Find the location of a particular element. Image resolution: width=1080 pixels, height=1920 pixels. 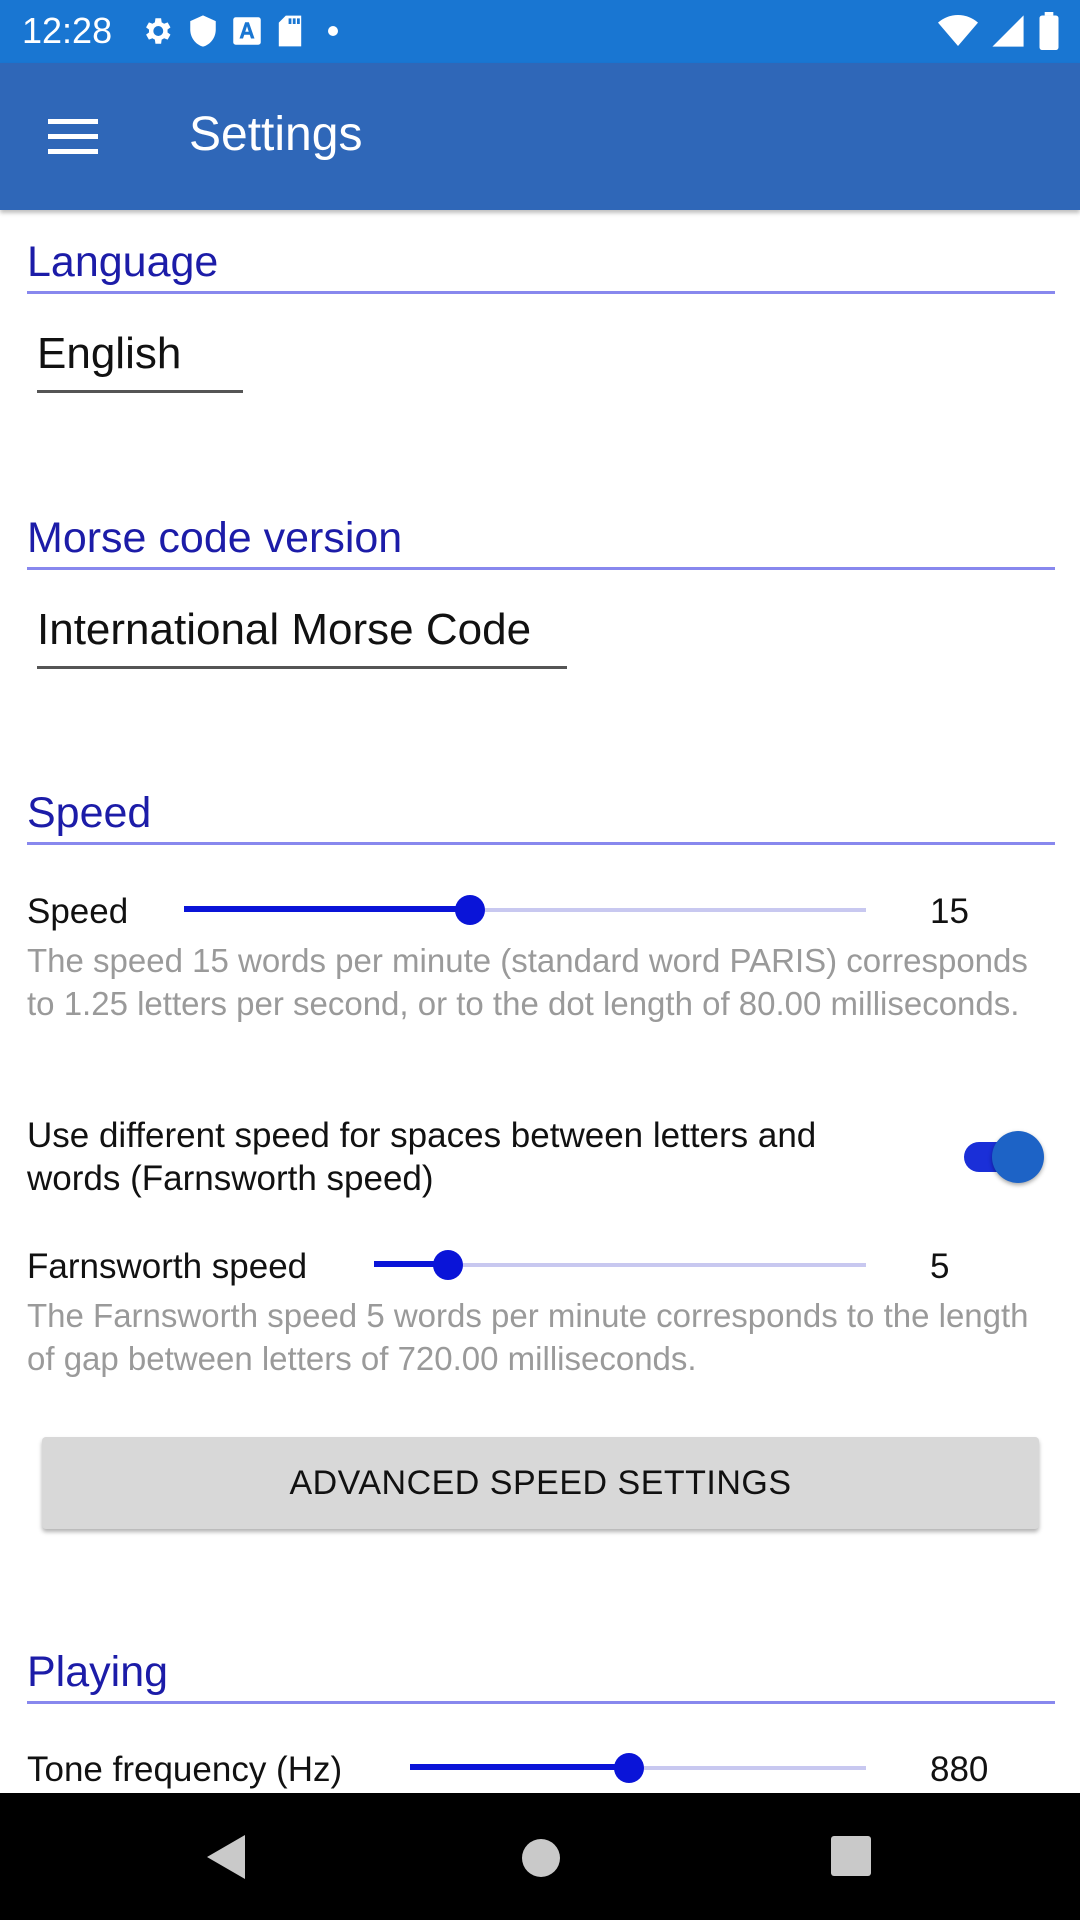

section-title-playing: Playing is located at coordinates (541, 1675).